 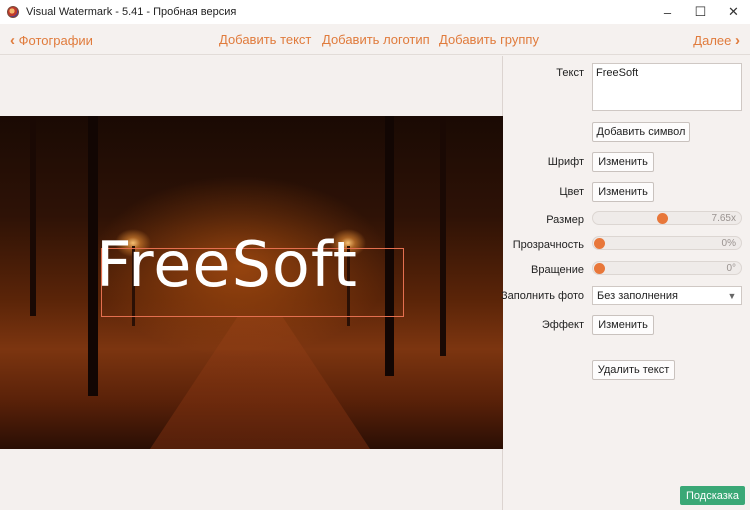 I want to click on close-button: ✕, so click(x=733, y=12).